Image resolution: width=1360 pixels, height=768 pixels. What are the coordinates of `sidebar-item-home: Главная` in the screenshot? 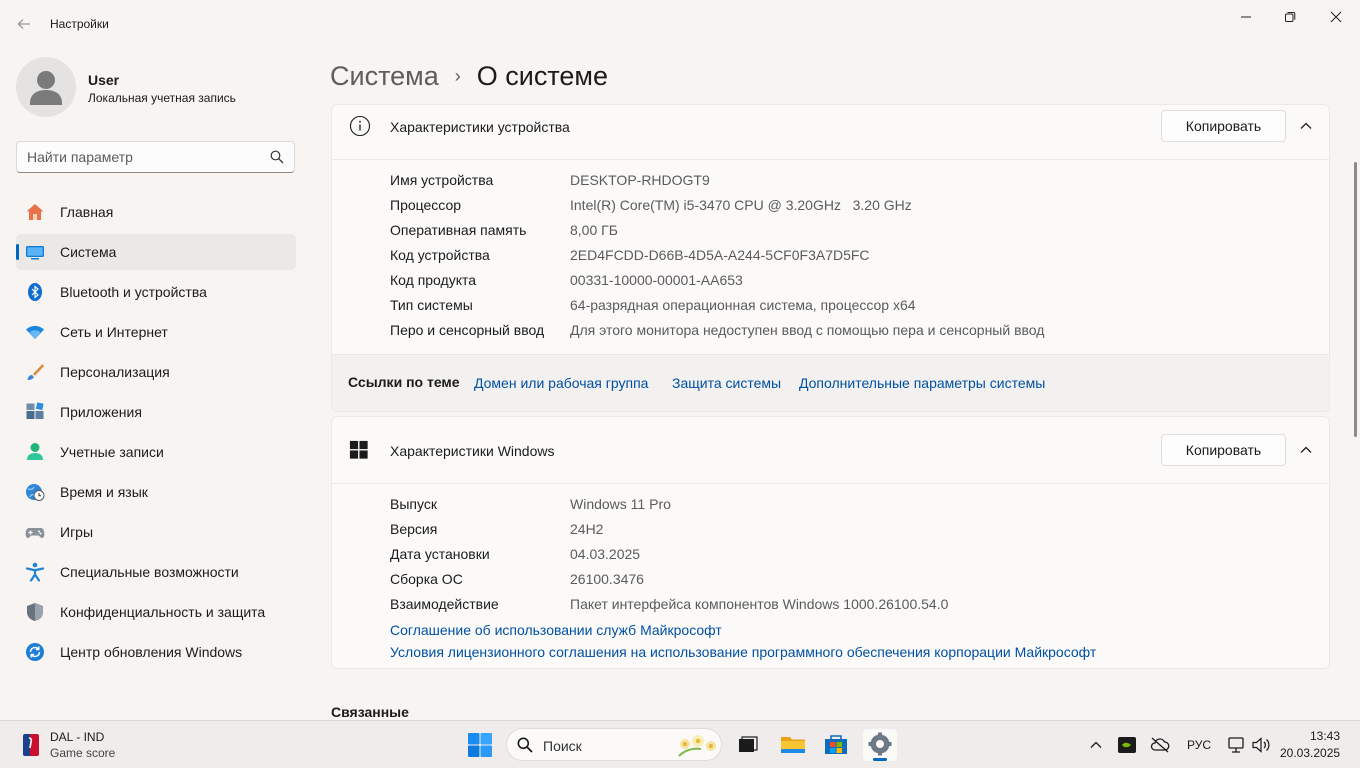 It's located at (156, 212).